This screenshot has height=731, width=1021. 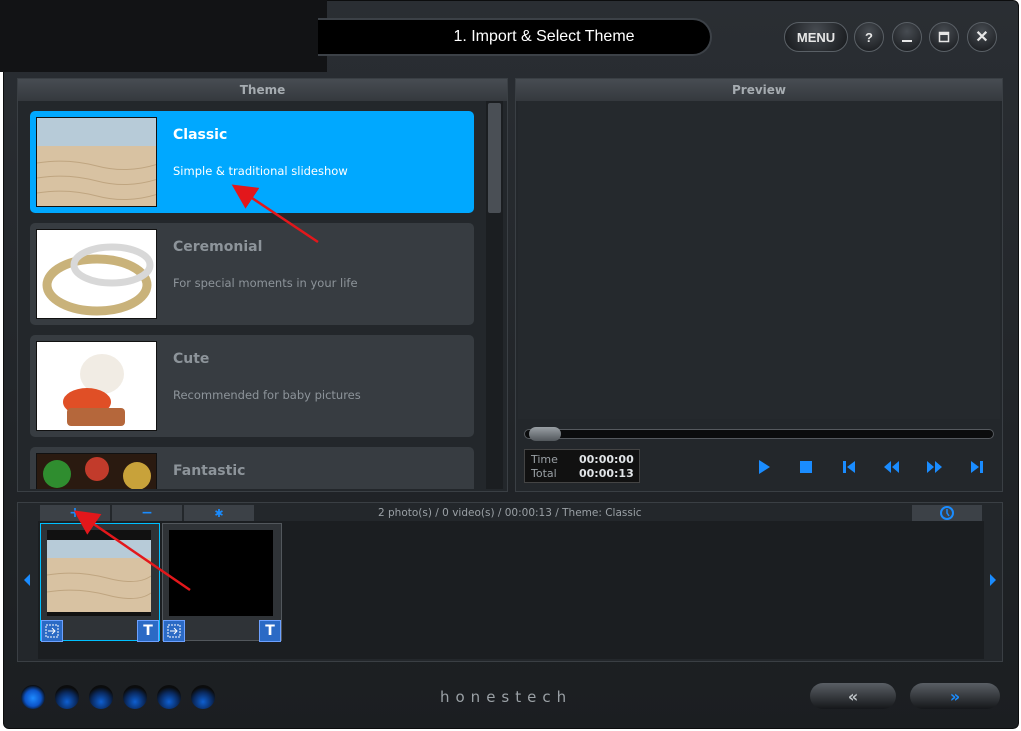 I want to click on time-display: Time 00:00:00 Total 00:00:13, so click(x=582, y=466).